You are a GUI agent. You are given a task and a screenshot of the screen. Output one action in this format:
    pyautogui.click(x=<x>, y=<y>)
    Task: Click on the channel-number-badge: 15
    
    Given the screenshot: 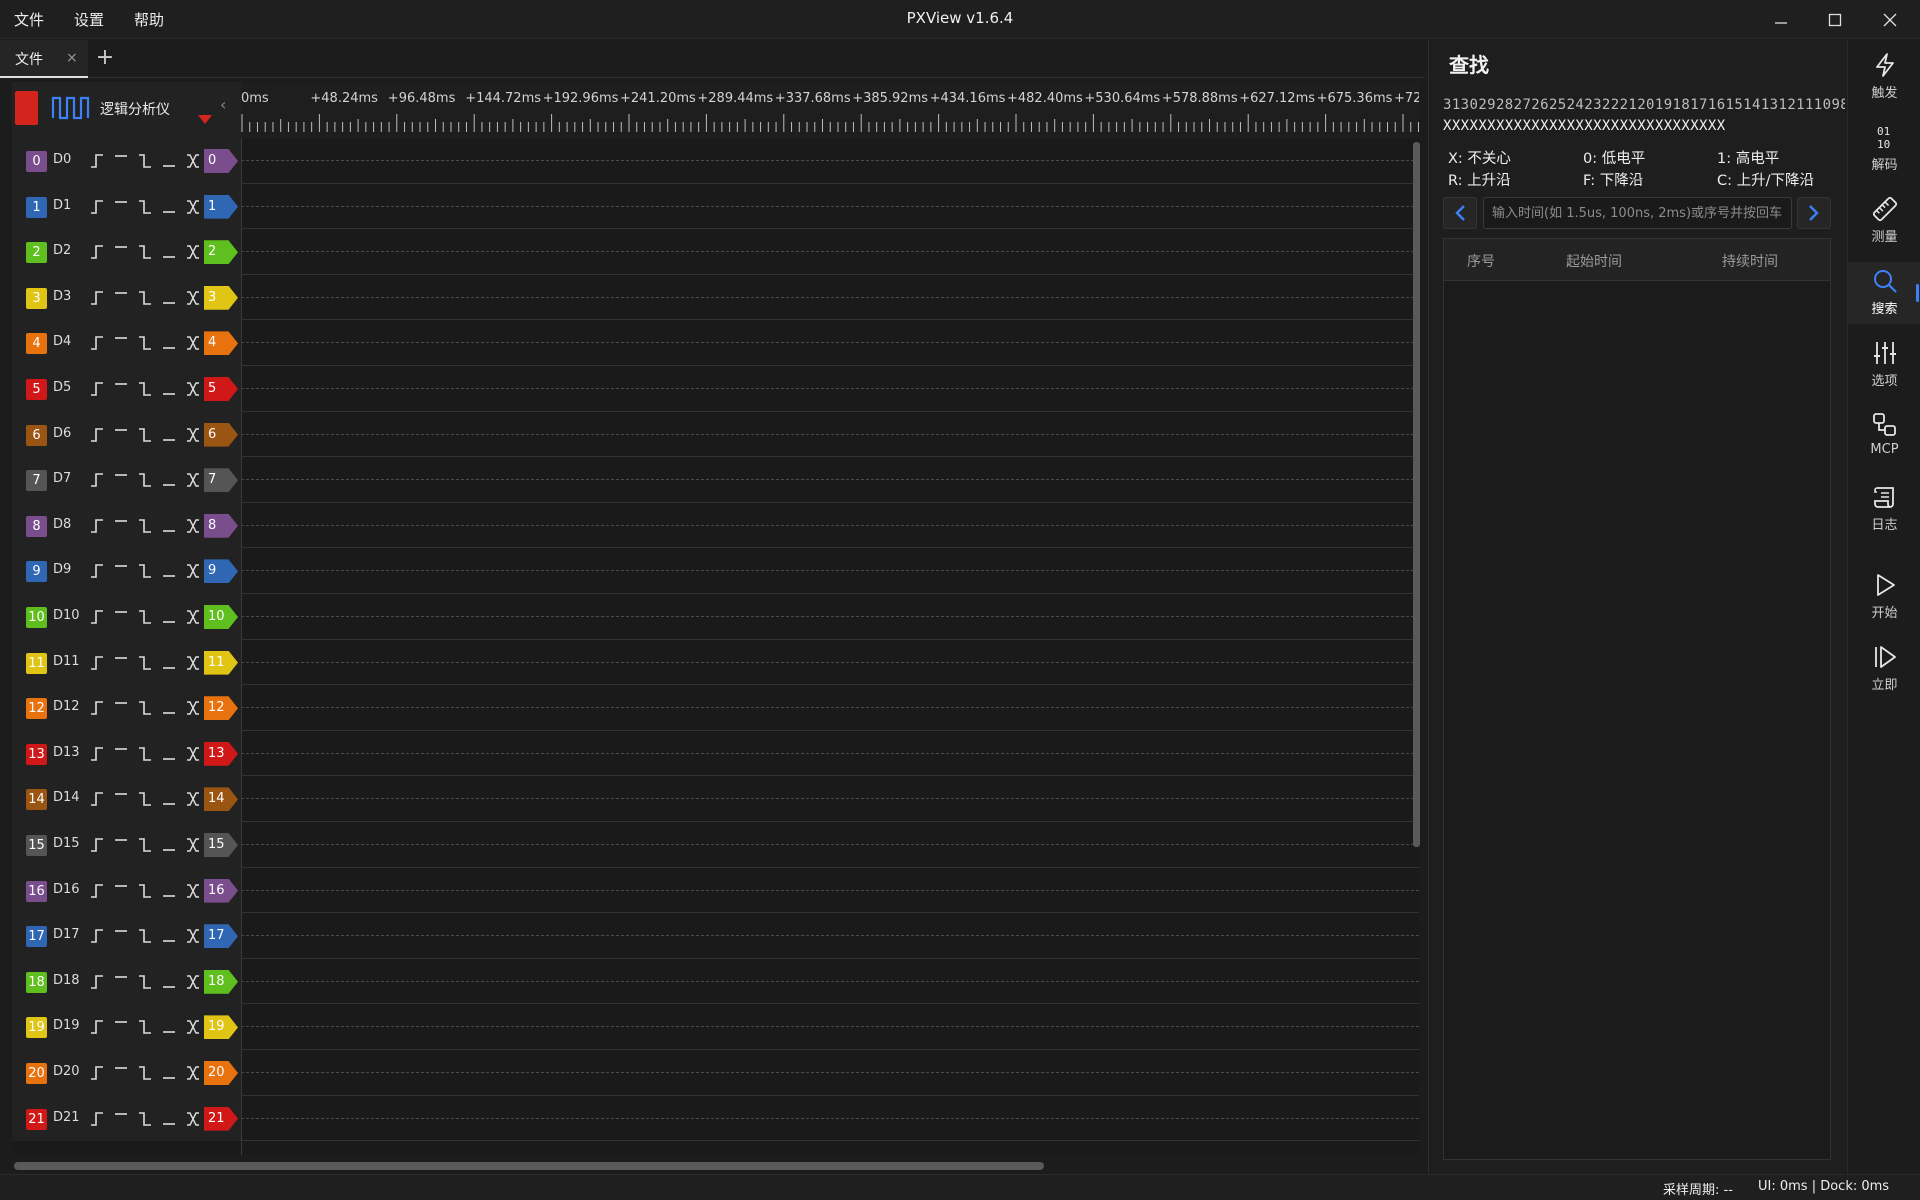 What is the action you would take?
    pyautogui.click(x=36, y=845)
    